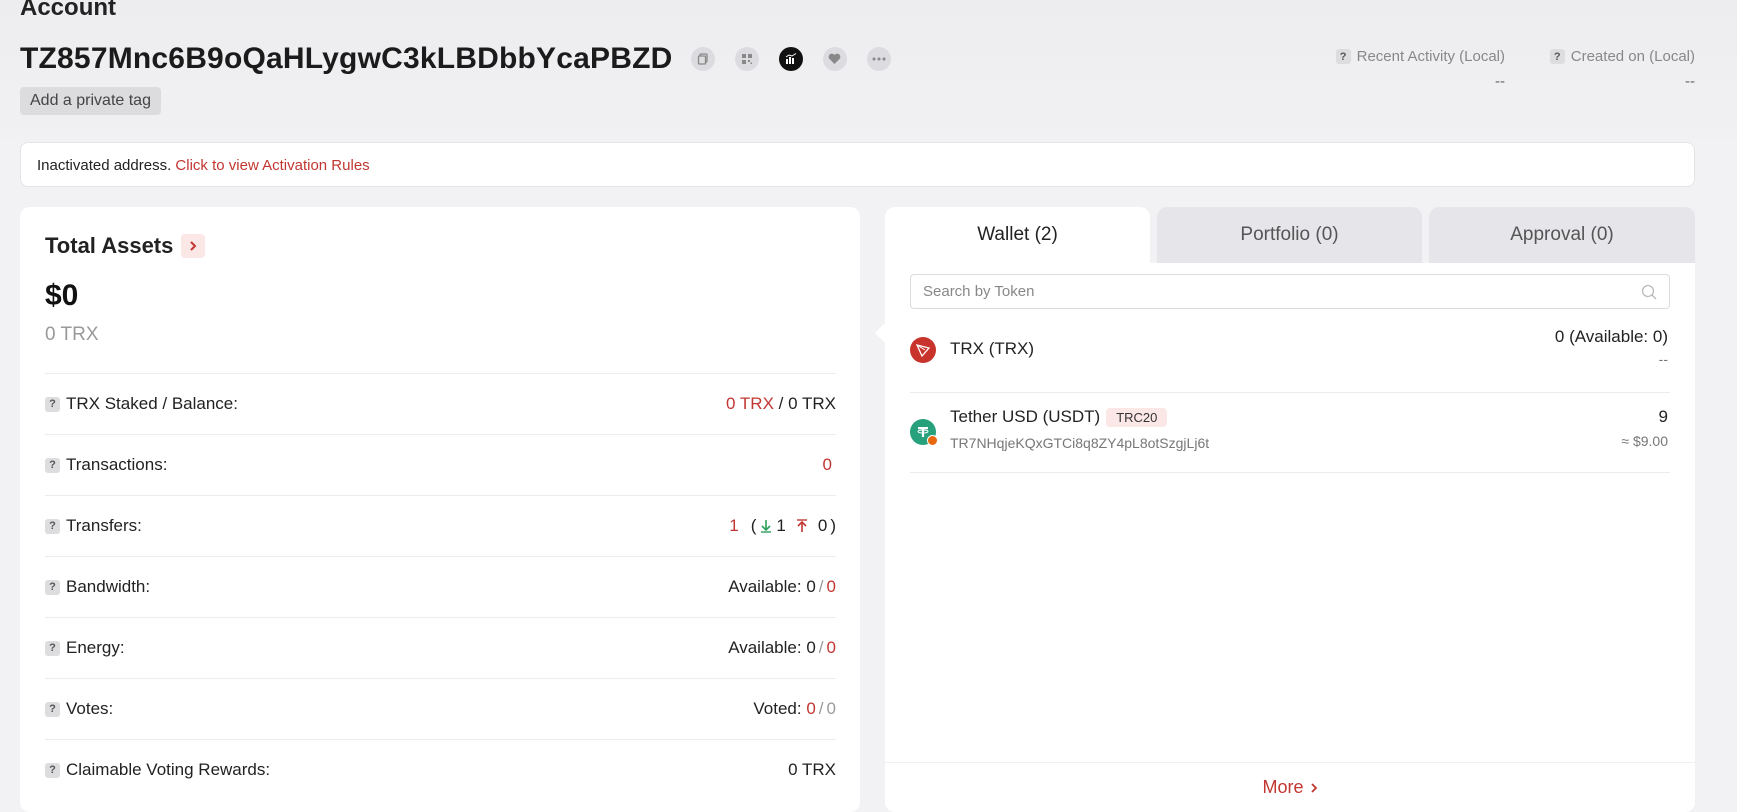 This screenshot has width=1737, height=812. What do you see at coordinates (1500, 81) in the screenshot?
I see `recent-activity-value: --` at bounding box center [1500, 81].